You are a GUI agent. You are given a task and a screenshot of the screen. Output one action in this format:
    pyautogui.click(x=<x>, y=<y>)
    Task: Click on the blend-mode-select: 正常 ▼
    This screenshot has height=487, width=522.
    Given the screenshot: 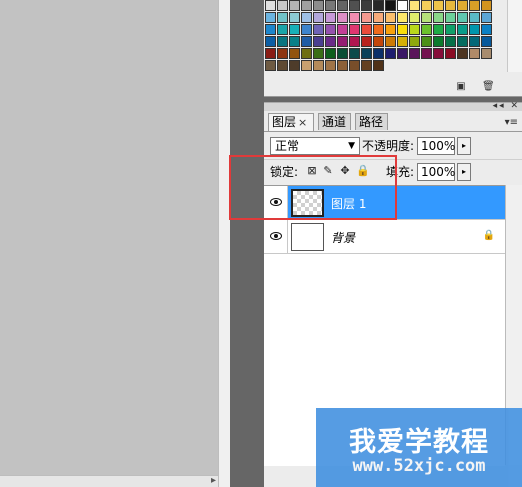 What is the action you would take?
    pyautogui.click(x=315, y=146)
    